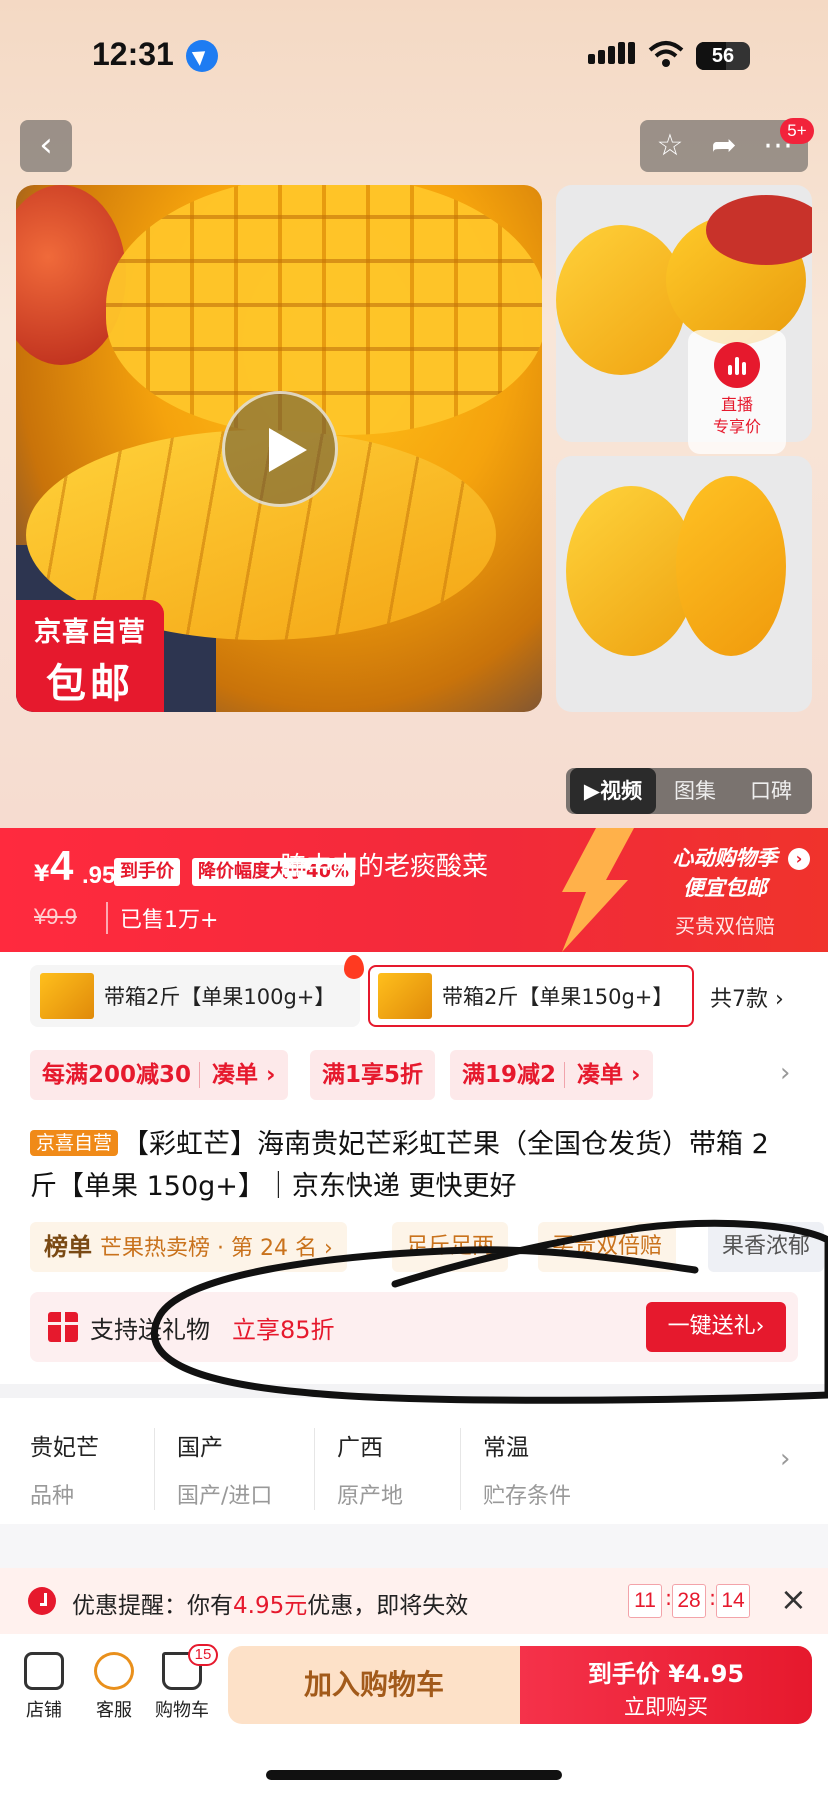 This screenshot has height=1795, width=828. What do you see at coordinates (737, 392) in the screenshot?
I see `live-price-badge: 直播 专享价` at bounding box center [737, 392].